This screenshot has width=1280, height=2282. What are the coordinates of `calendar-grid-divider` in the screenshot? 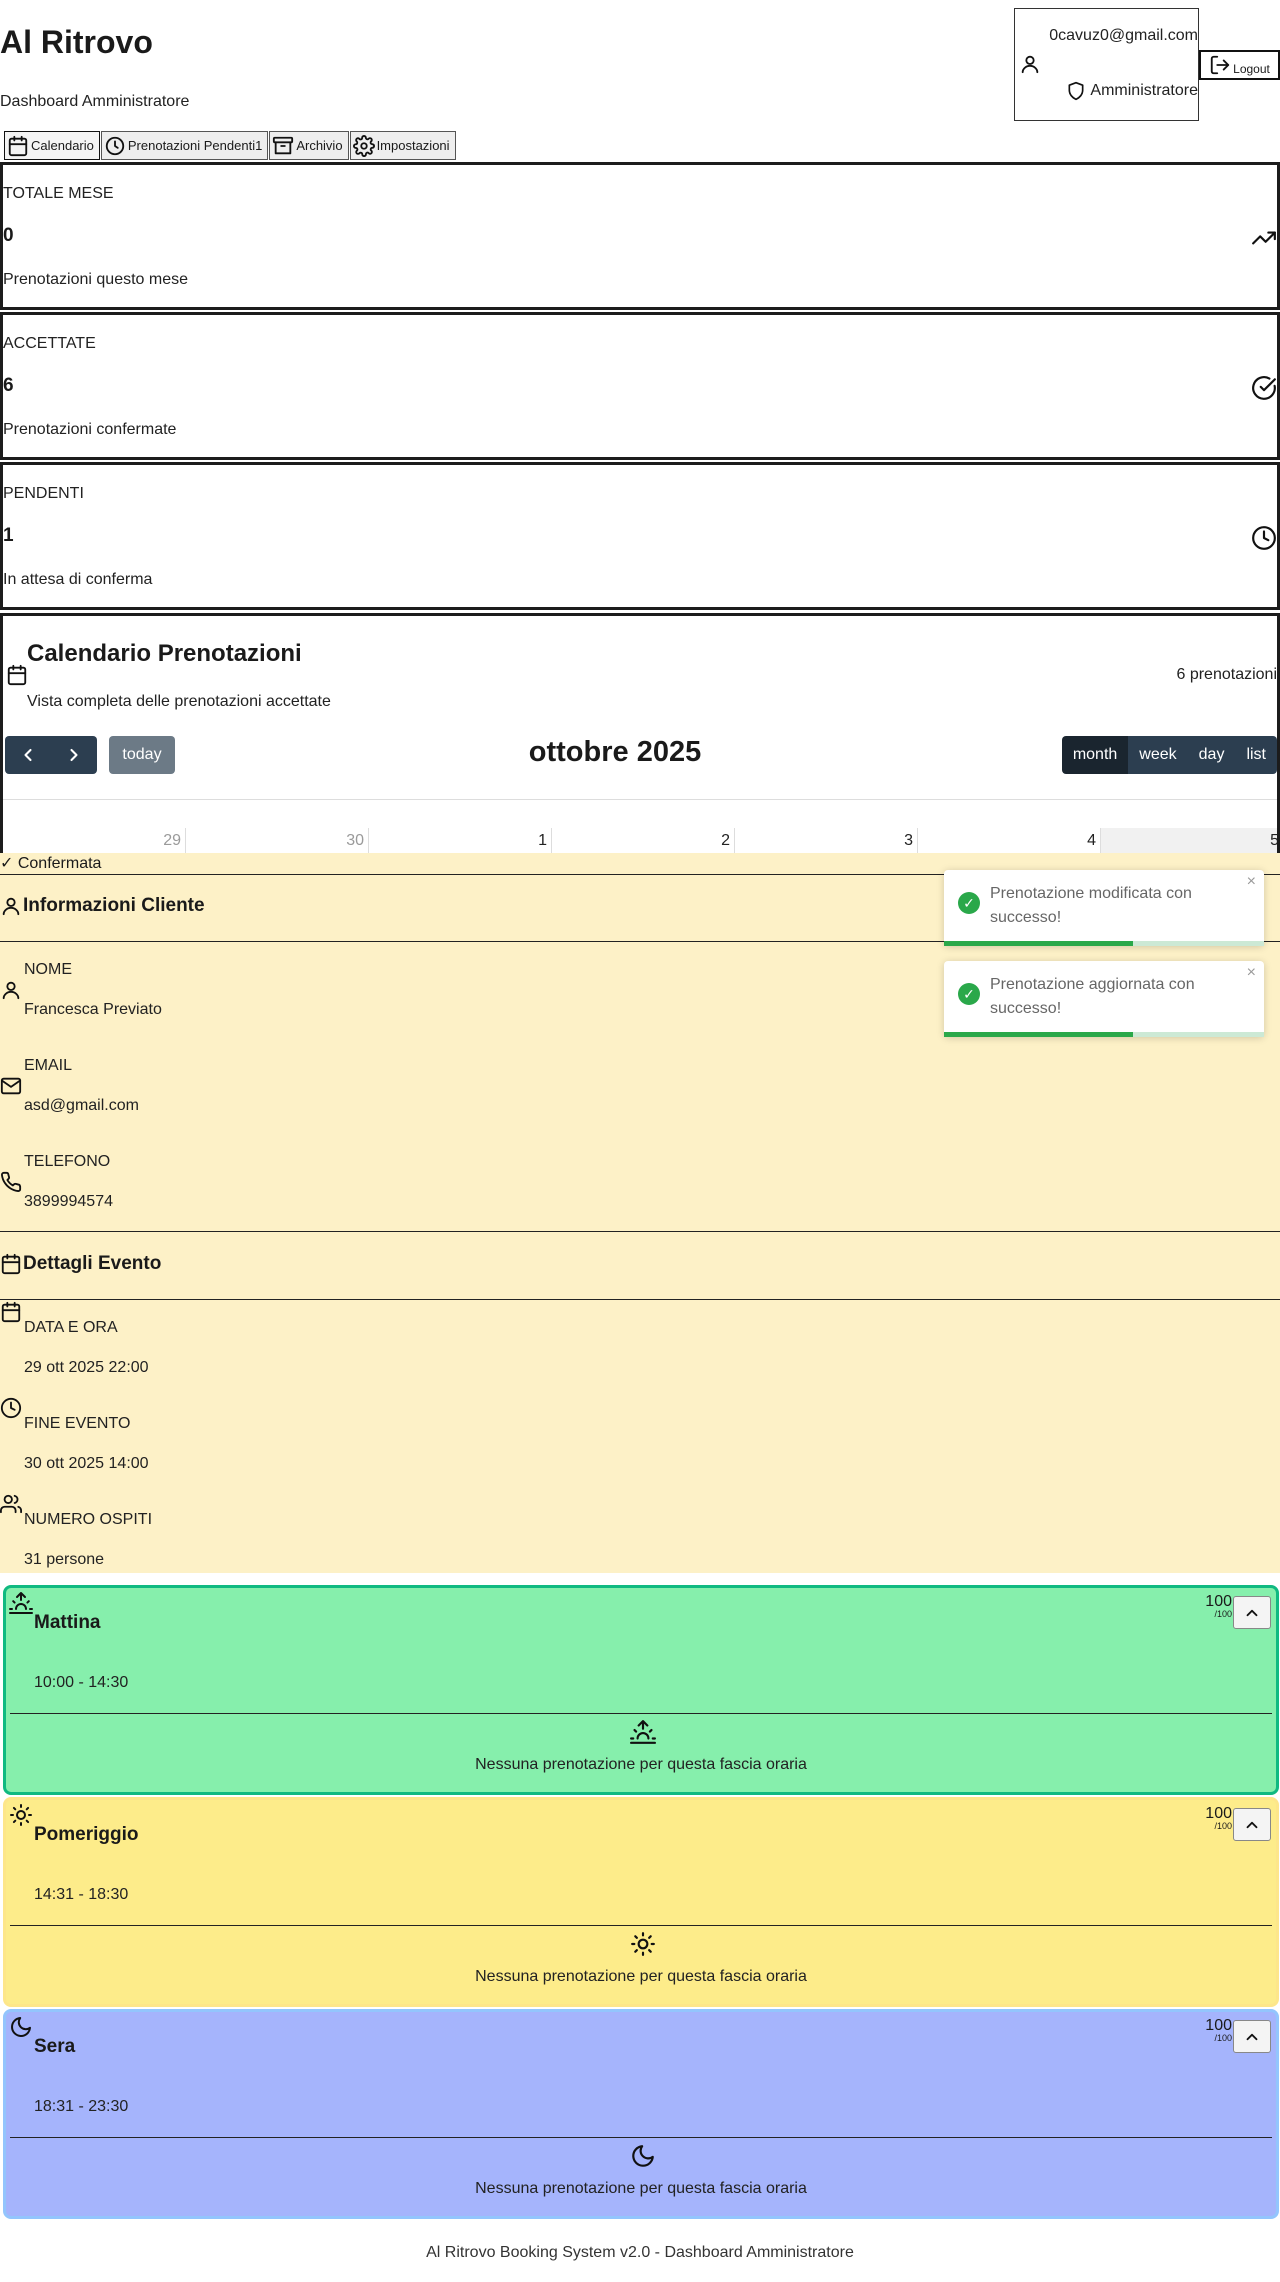 It's located at (640, 799).